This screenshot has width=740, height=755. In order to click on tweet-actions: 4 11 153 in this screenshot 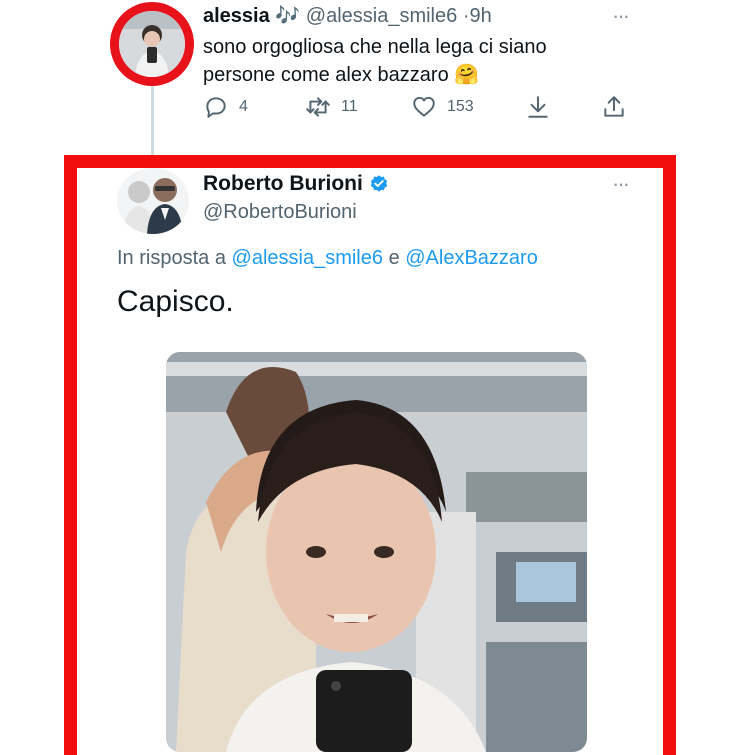, I will do `click(418, 110)`.